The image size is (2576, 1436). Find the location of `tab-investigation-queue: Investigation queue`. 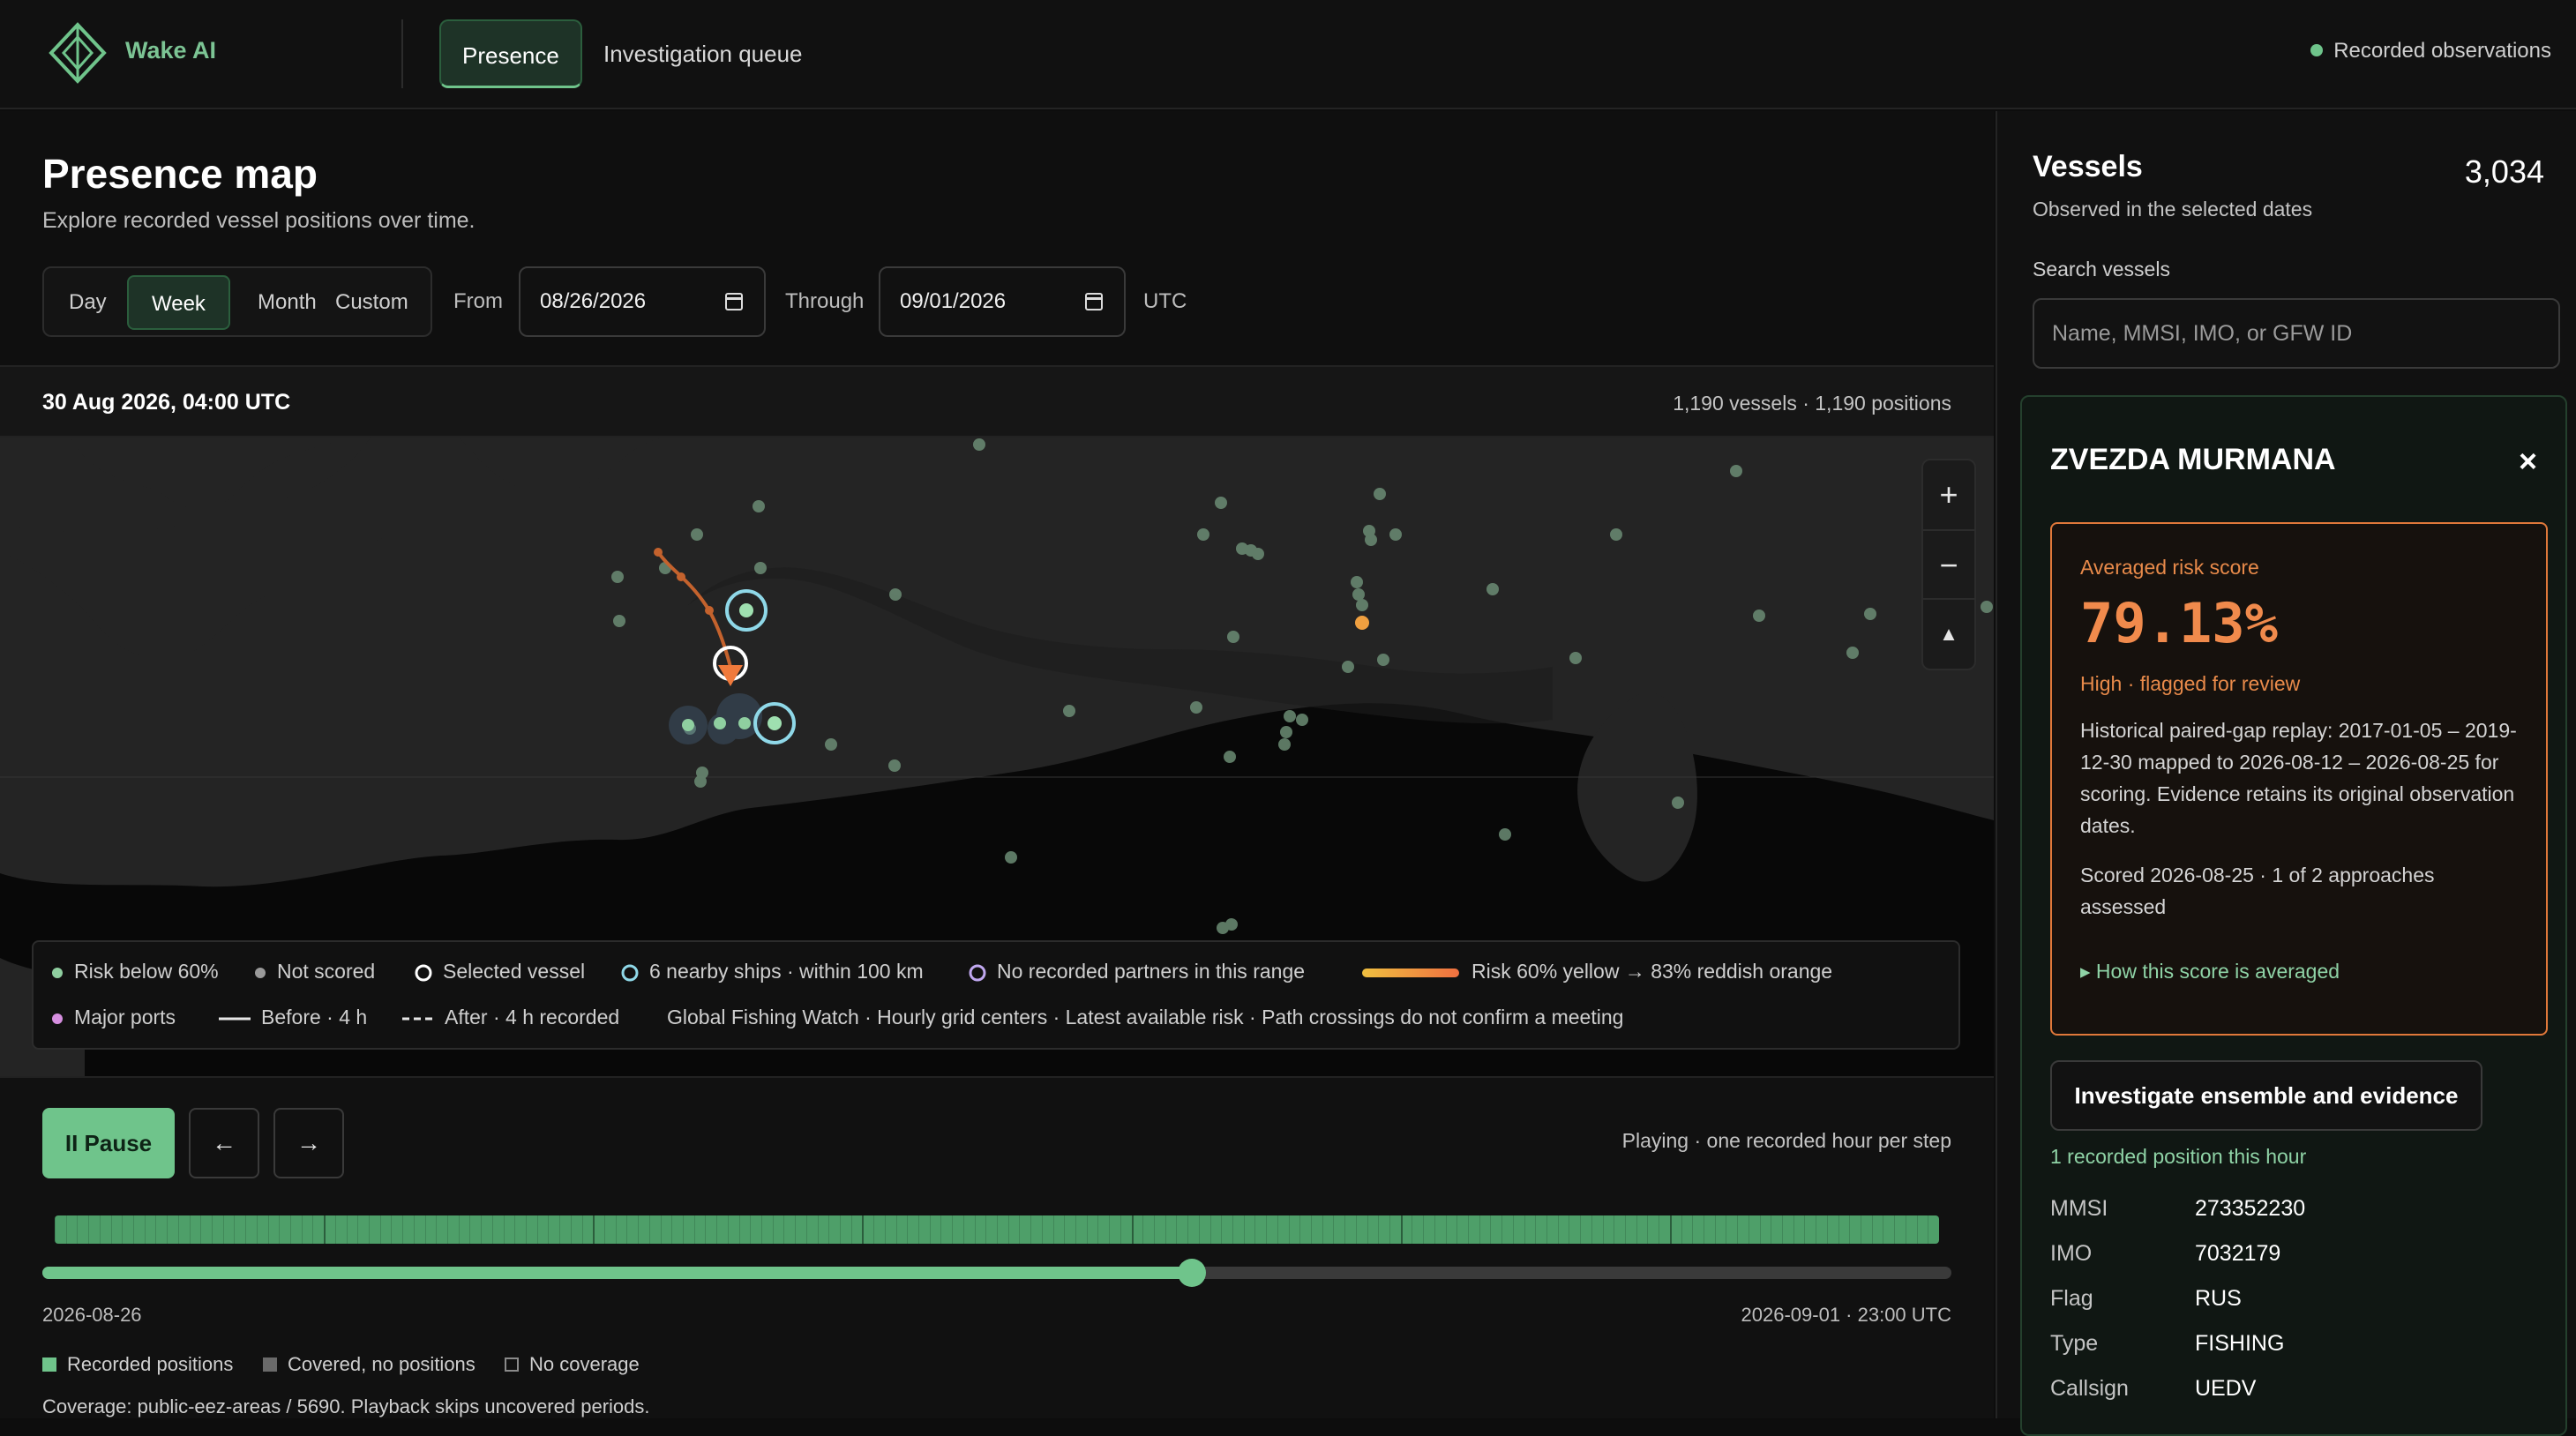

tab-investigation-queue: Investigation queue is located at coordinates (703, 53).